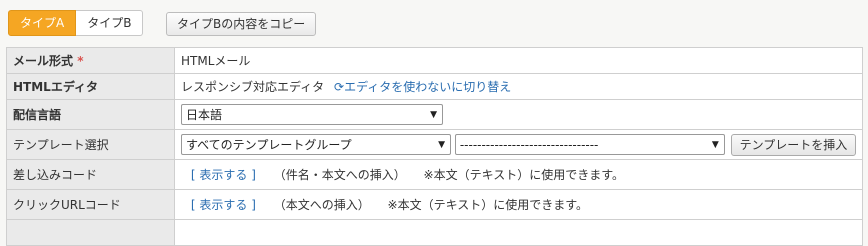  I want to click on required-mark: *, so click(80, 61).